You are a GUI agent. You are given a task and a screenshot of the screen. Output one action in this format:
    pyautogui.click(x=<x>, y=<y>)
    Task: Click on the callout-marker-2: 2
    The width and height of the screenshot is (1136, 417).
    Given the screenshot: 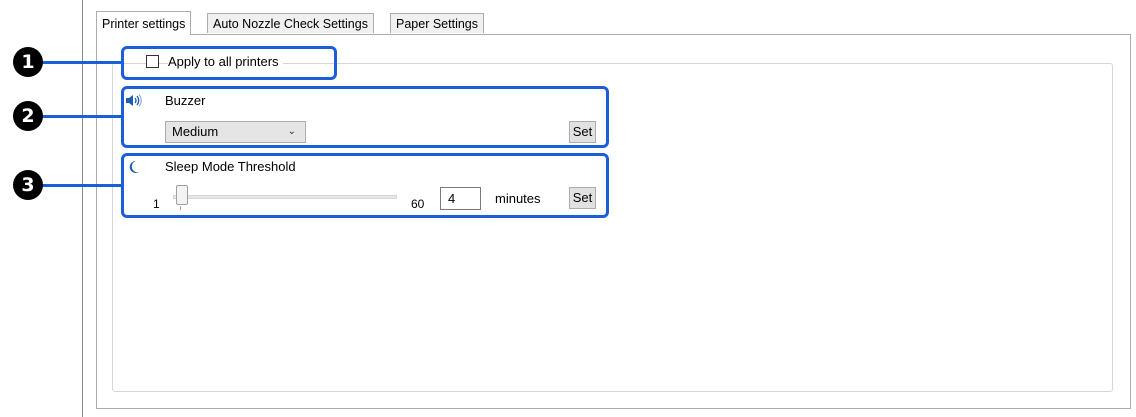 What is the action you would take?
    pyautogui.click(x=28, y=116)
    